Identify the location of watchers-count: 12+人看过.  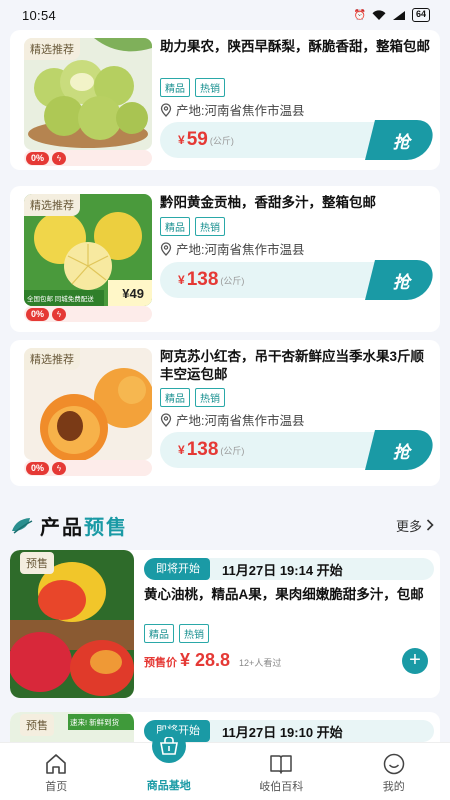
(260, 663).